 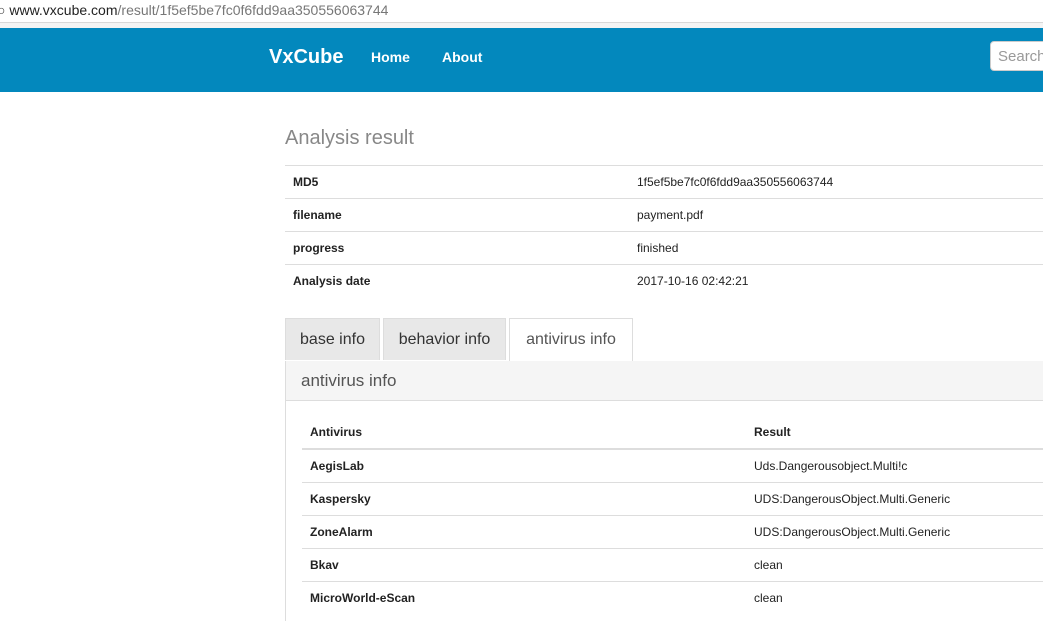 What do you see at coordinates (524, 499) in the screenshot?
I see `antivirus-name: Kaspersky` at bounding box center [524, 499].